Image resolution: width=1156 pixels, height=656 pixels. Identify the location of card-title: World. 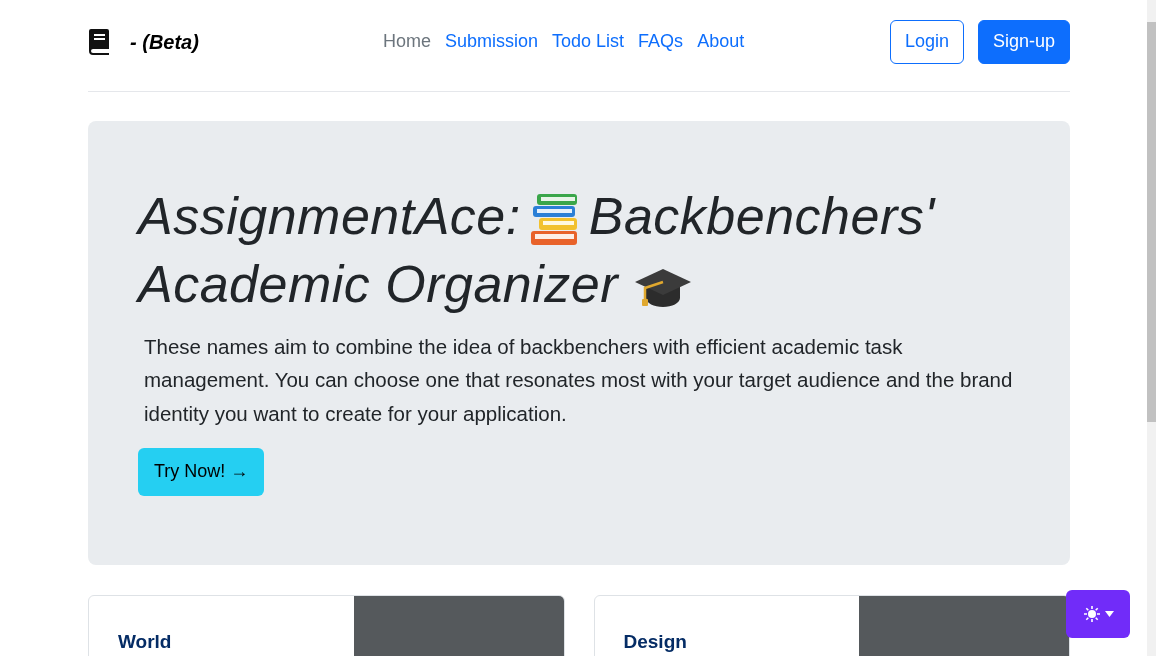
(145, 641).